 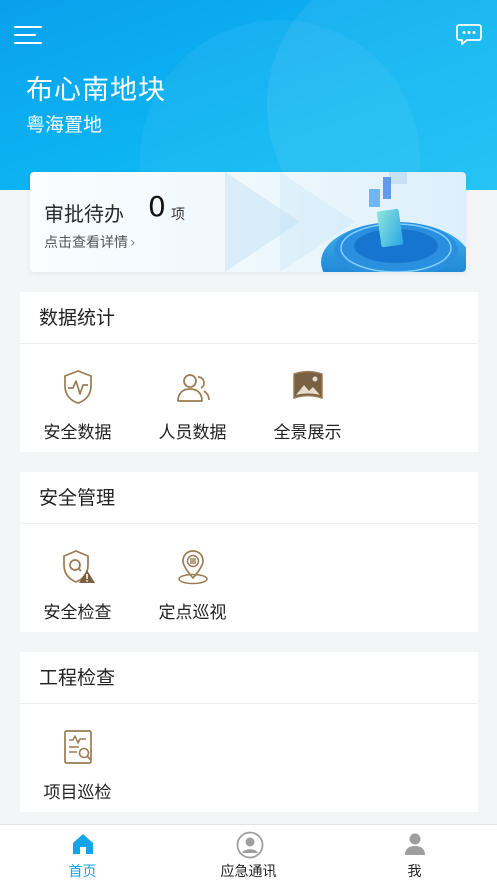 I want to click on tab-me: 我, so click(x=414, y=854).